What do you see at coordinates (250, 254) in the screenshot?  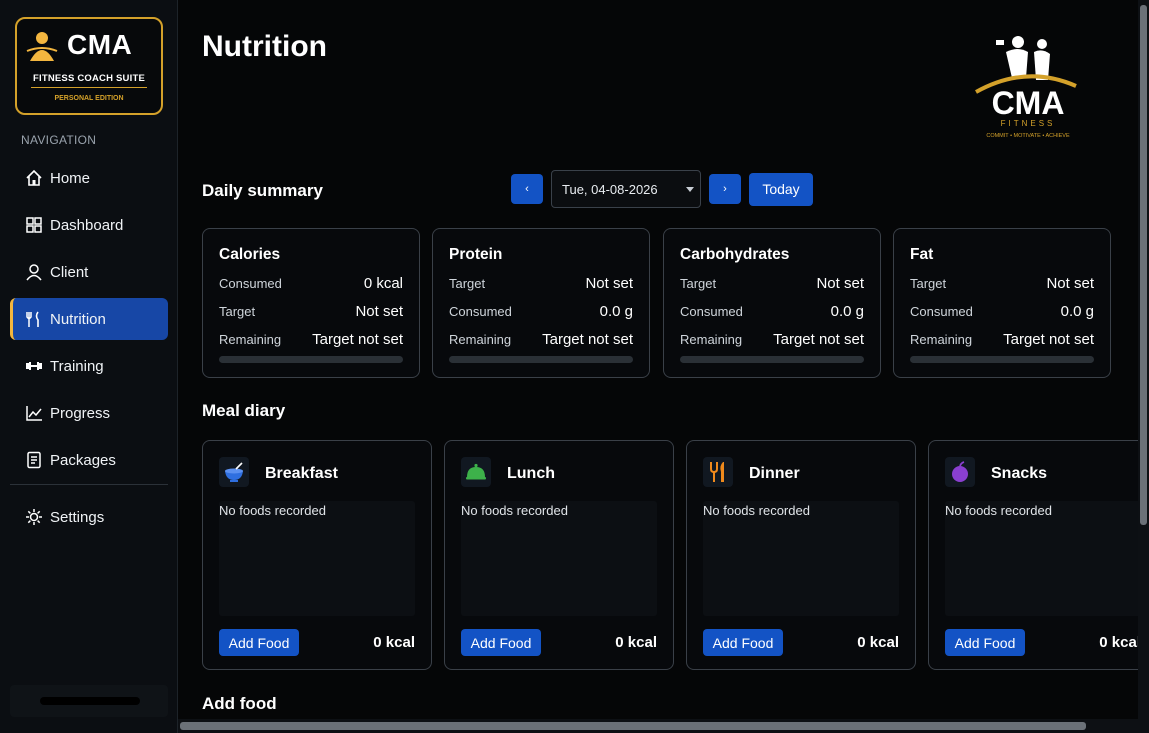 I see `card-title: Calories` at bounding box center [250, 254].